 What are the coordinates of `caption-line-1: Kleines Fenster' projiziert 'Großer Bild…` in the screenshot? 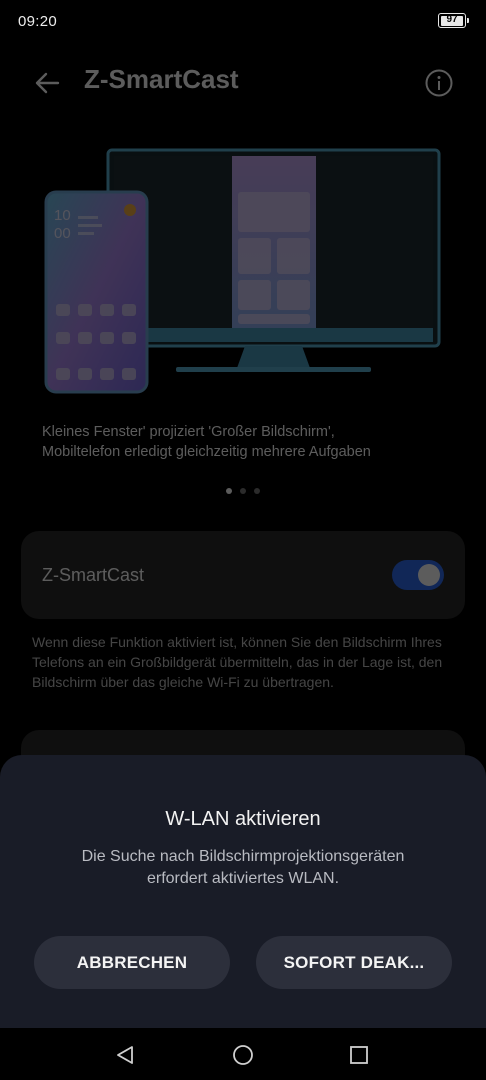 It's located at (188, 432).